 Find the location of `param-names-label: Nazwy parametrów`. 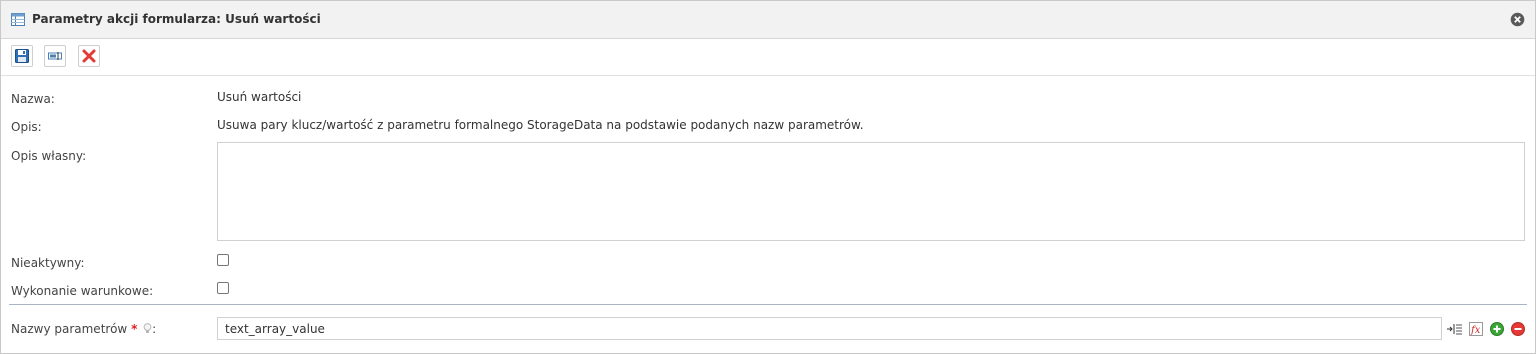

param-names-label: Nazwy parametrów is located at coordinates (69, 329).